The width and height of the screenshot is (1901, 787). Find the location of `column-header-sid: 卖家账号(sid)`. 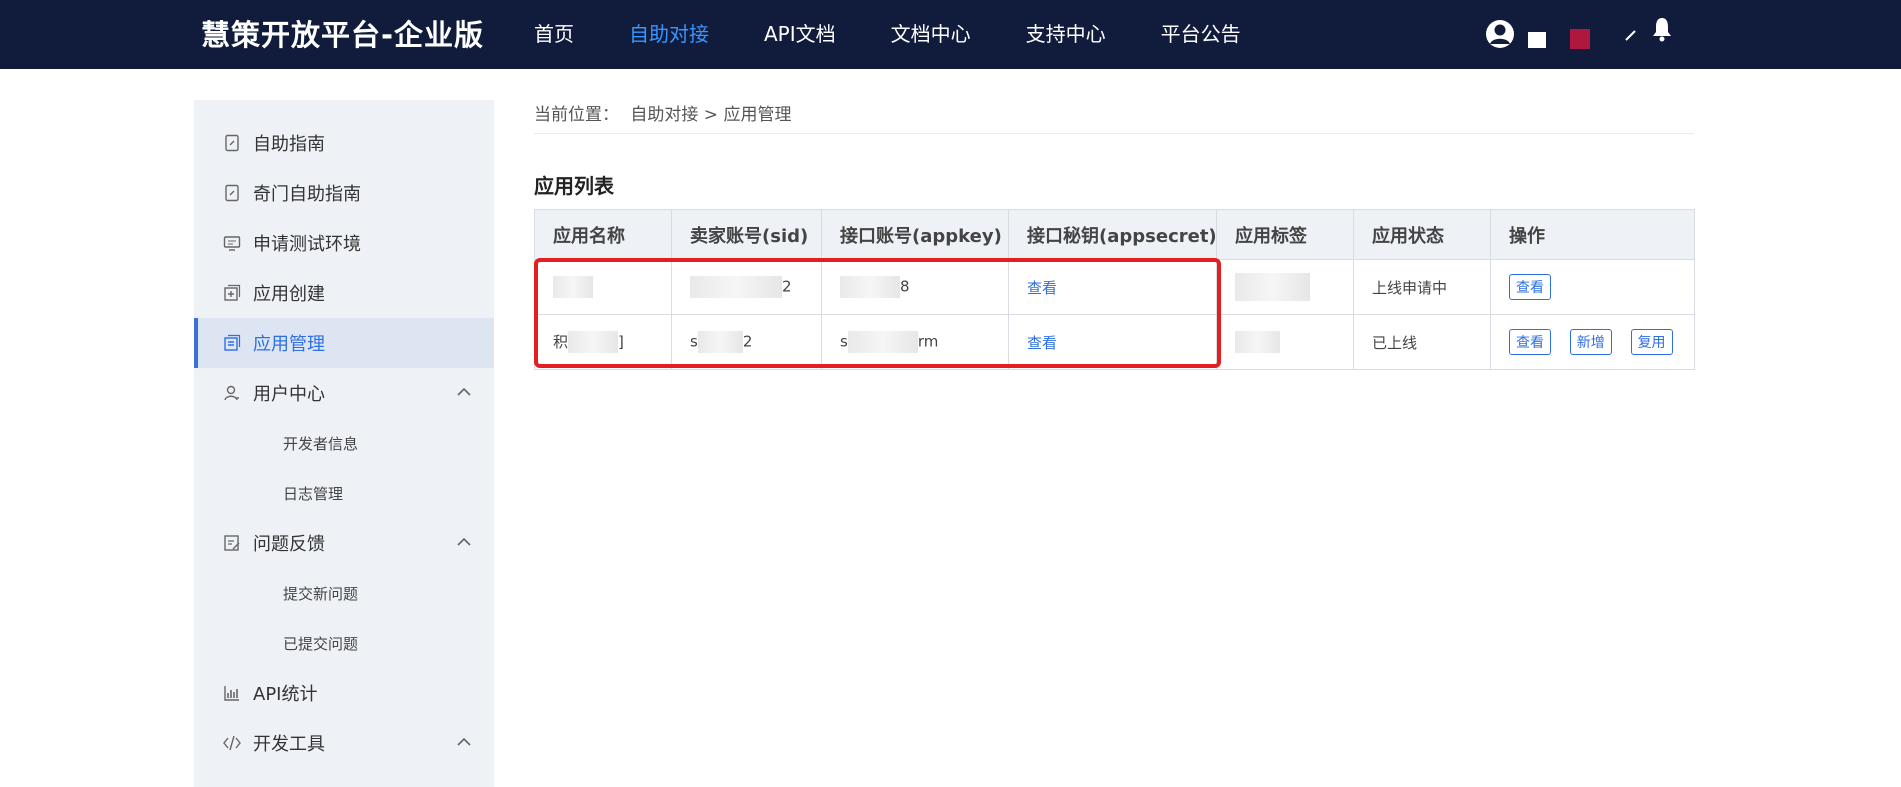

column-header-sid: 卖家账号(sid) is located at coordinates (746, 234).